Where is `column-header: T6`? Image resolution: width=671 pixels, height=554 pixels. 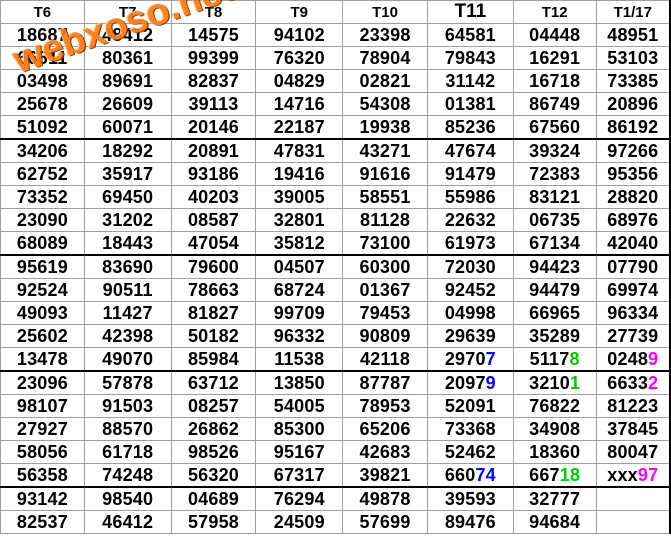 column-header: T6 is located at coordinates (42, 12).